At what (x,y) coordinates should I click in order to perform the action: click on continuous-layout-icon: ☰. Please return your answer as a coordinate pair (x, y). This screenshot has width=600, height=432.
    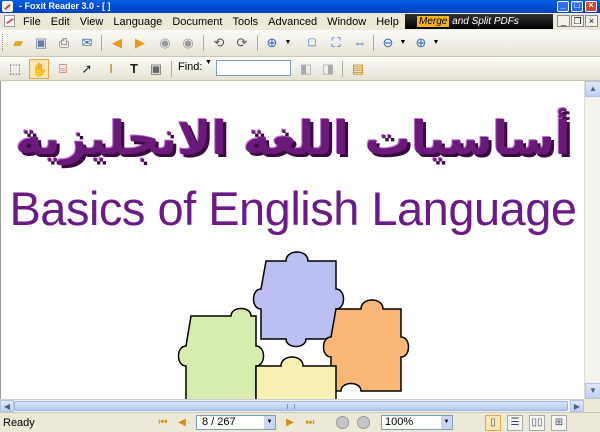
    Looking at the image, I should click on (515, 423).